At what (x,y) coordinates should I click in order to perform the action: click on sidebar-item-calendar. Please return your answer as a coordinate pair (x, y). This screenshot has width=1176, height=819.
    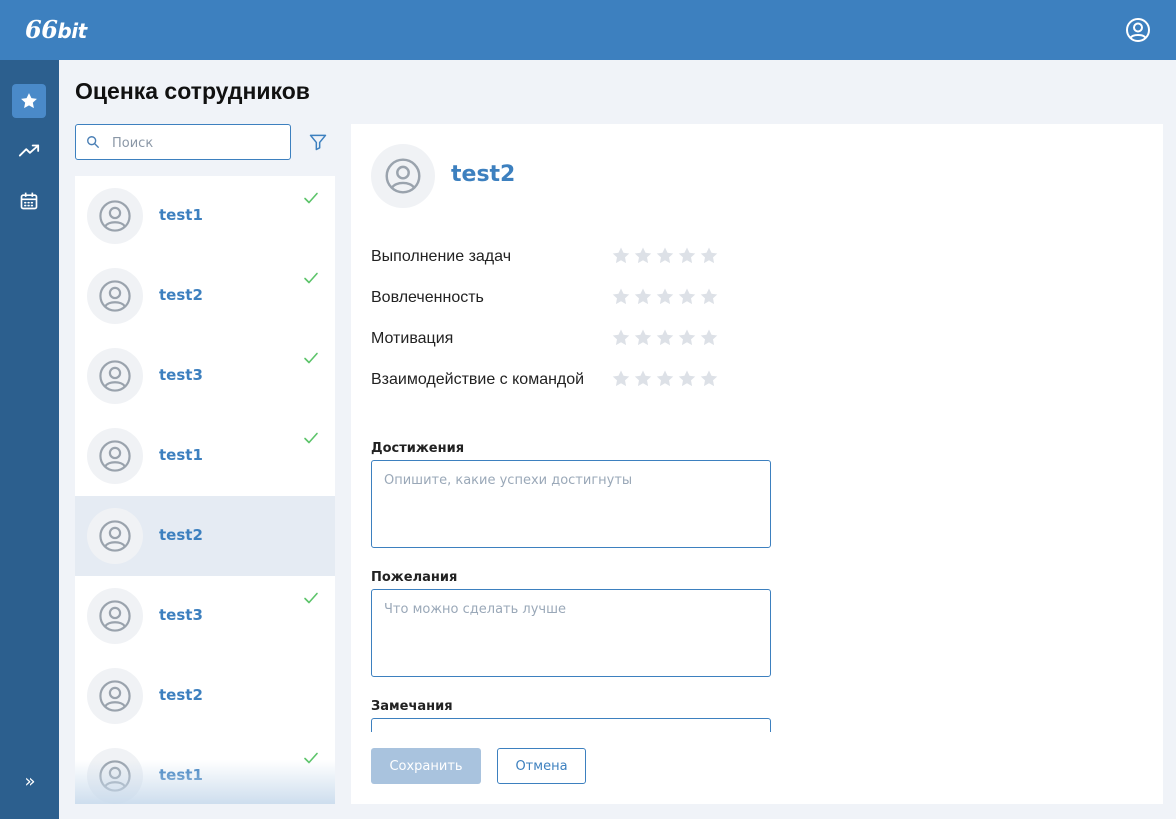
    Looking at the image, I should click on (29, 201).